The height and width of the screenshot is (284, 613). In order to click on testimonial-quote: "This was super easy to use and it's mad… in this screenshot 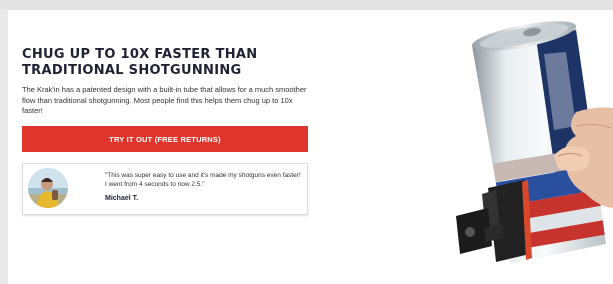, I will do `click(203, 180)`.